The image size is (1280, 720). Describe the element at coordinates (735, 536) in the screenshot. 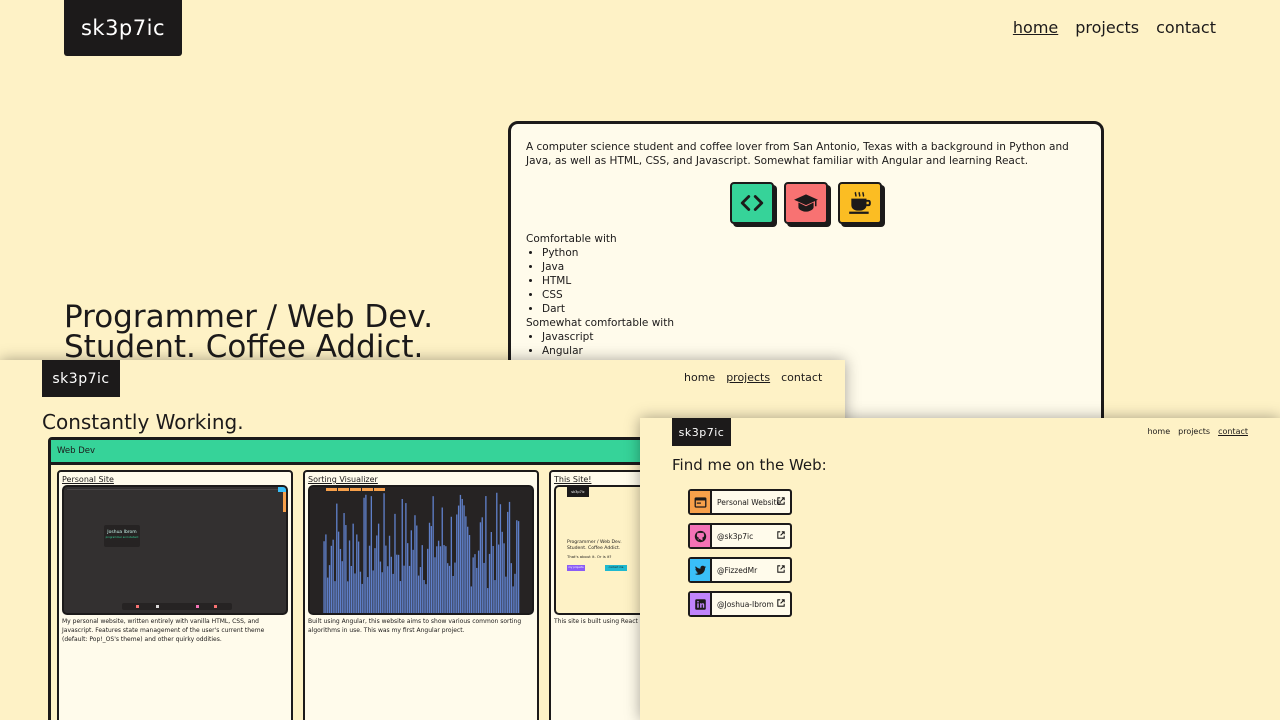

I see `social-label: @sk3p7ic` at that location.